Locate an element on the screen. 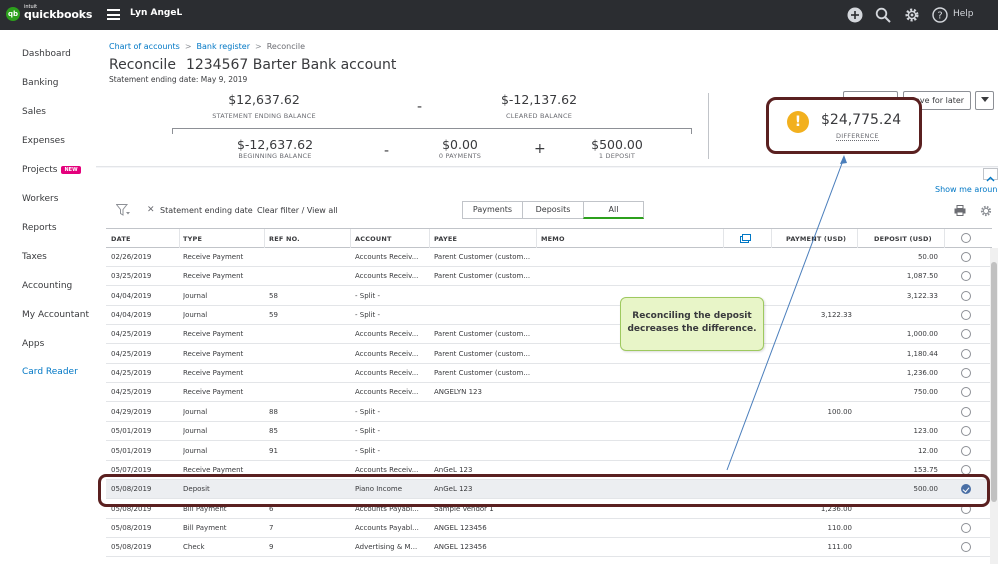  callout-line-1: Reconciling the deposit is located at coordinates (692, 316).